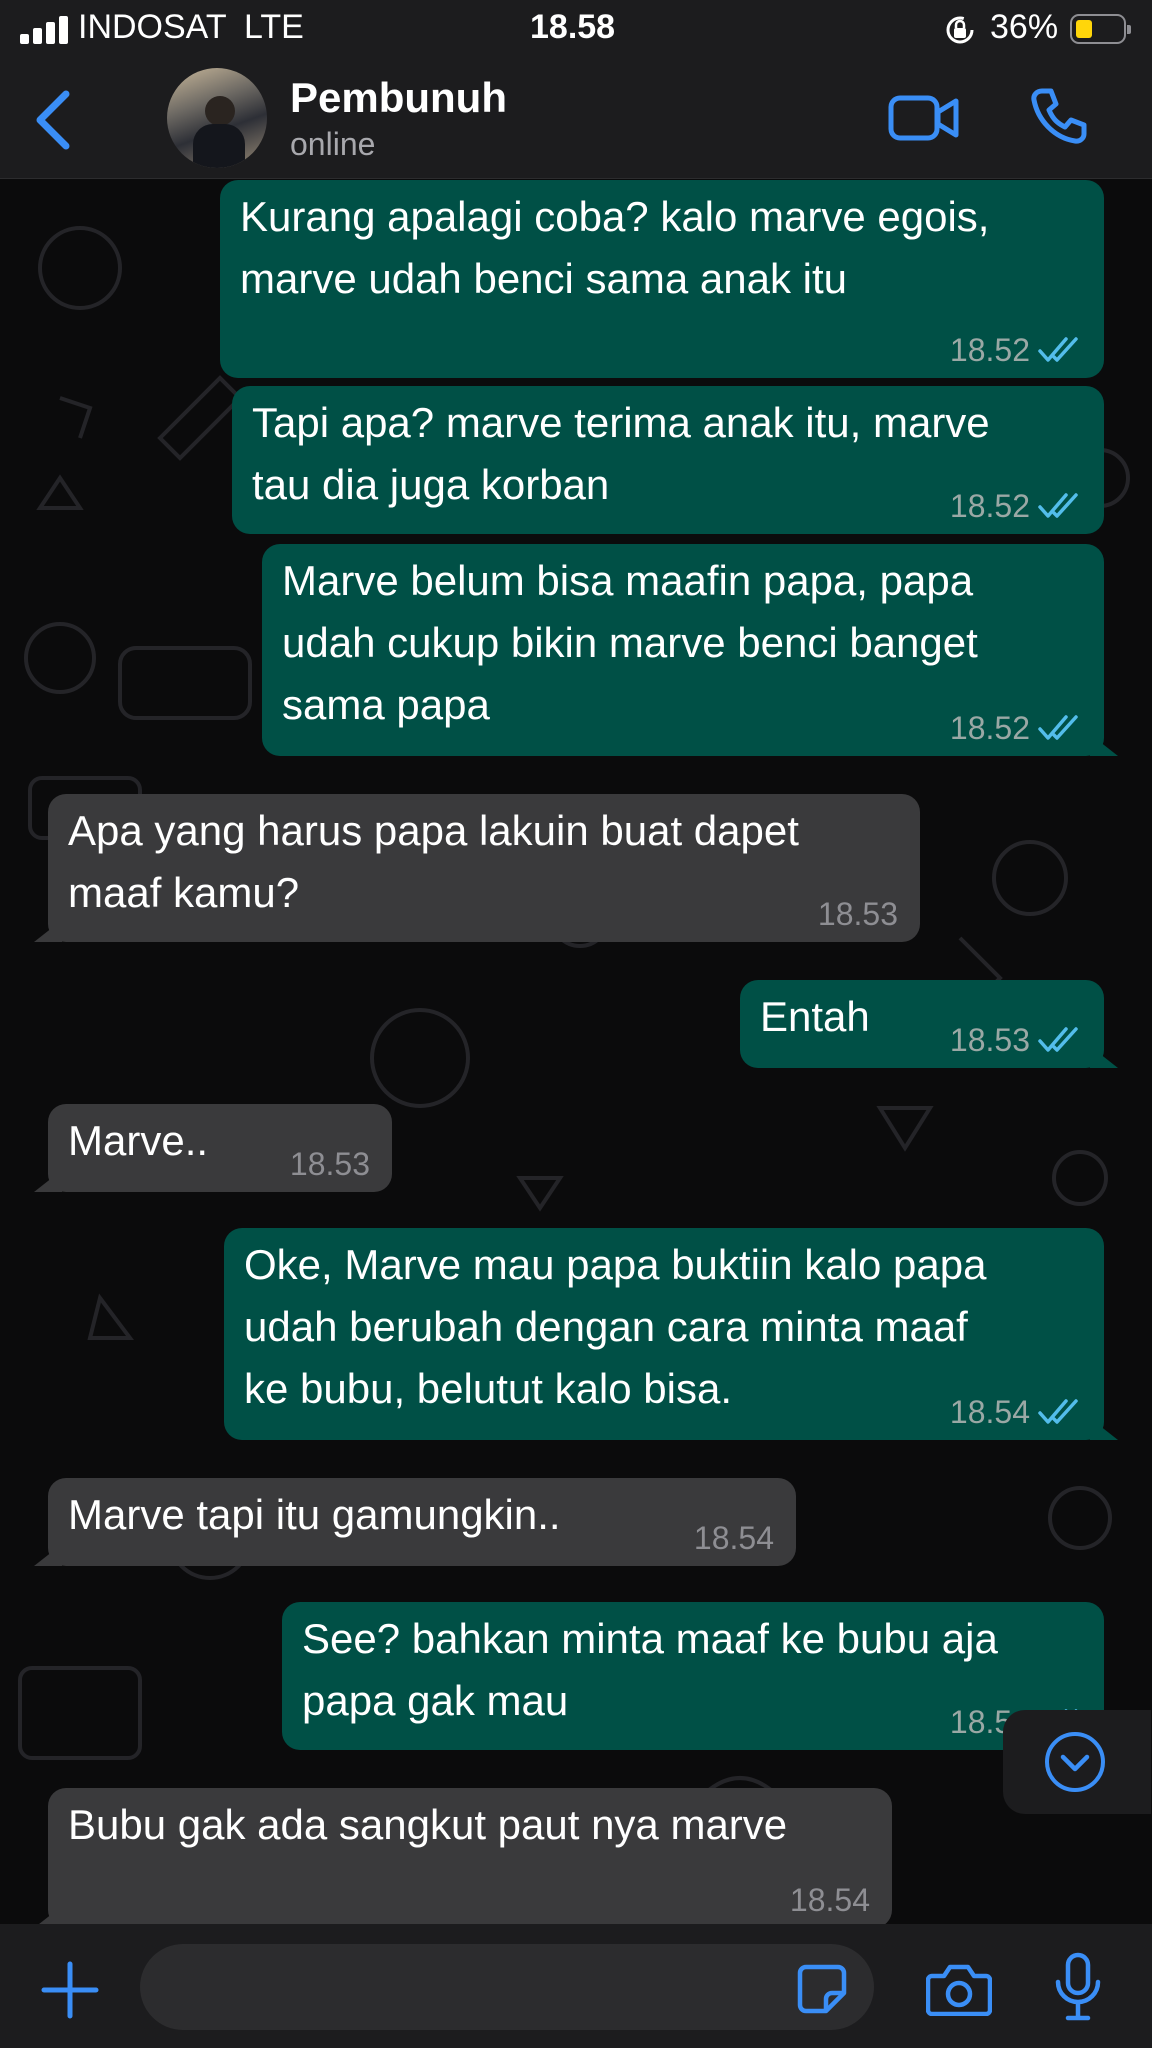  What do you see at coordinates (573, 27) in the screenshot?
I see `clock: 18.58` at bounding box center [573, 27].